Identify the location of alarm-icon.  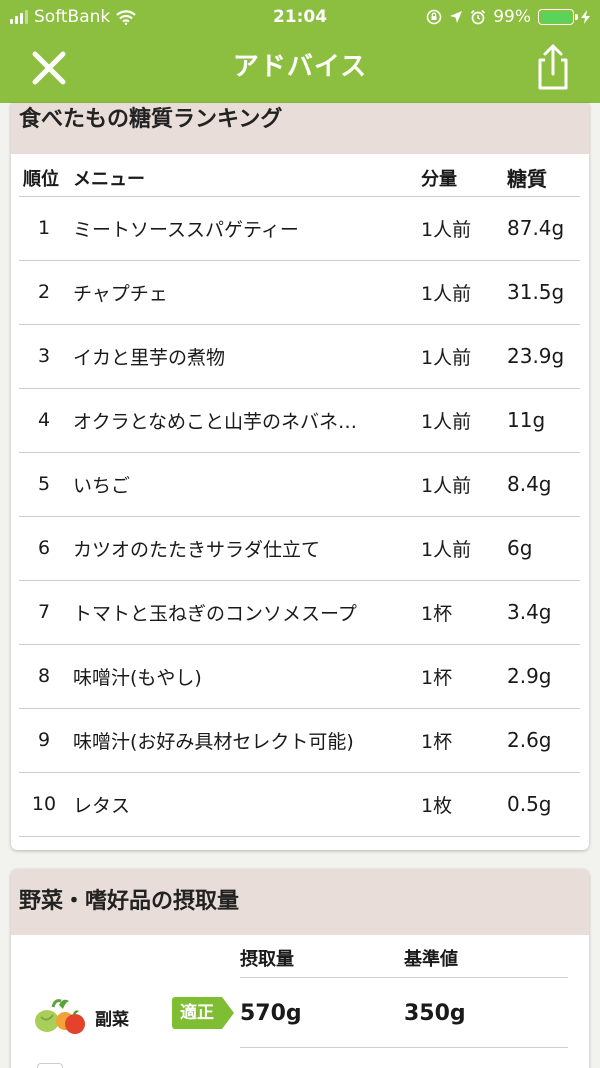
(478, 17).